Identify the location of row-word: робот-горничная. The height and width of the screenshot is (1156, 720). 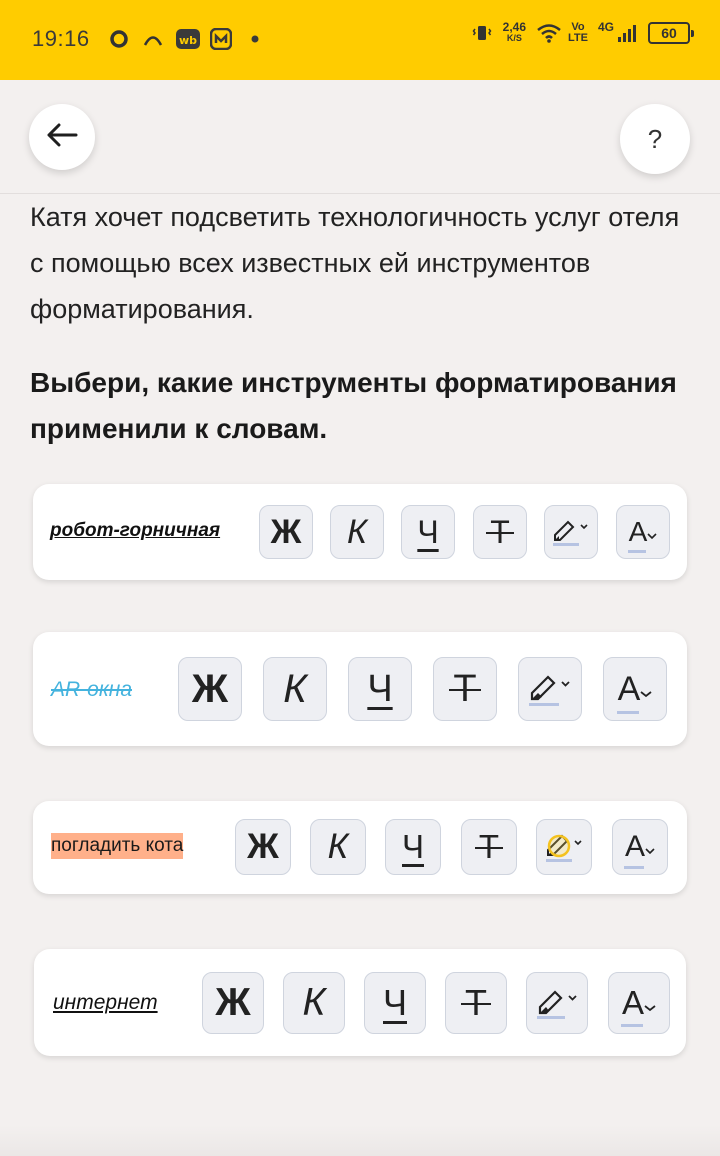
(135, 530).